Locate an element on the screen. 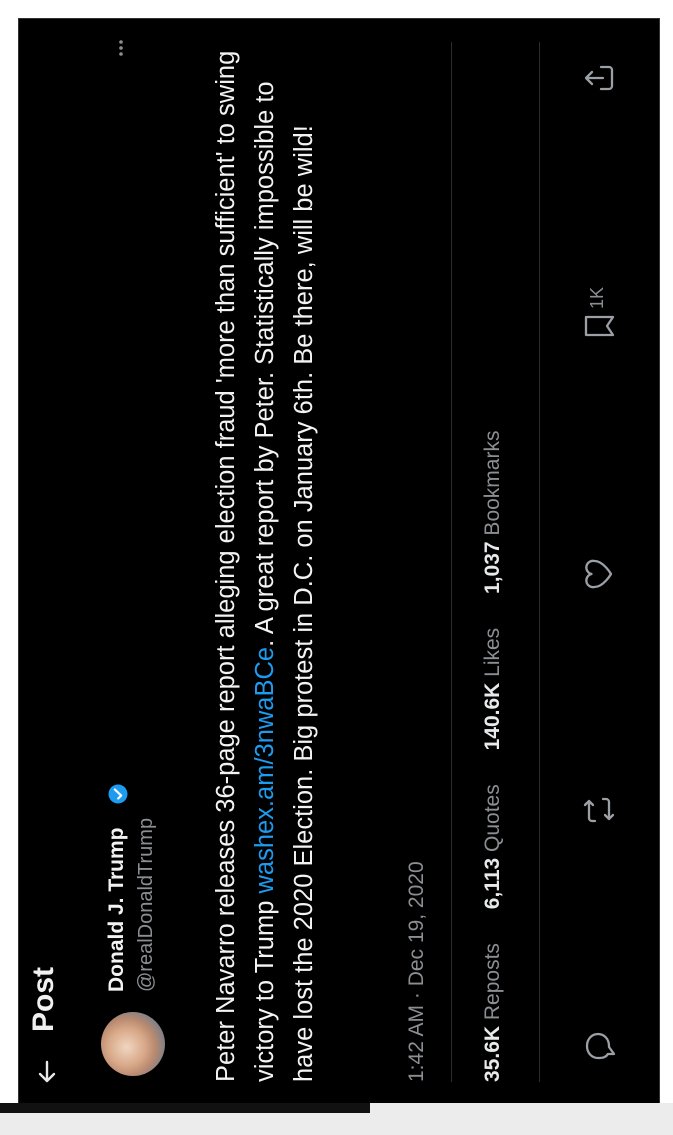 The height and width of the screenshot is (1135, 673). share-icon is located at coordinates (599, 78).